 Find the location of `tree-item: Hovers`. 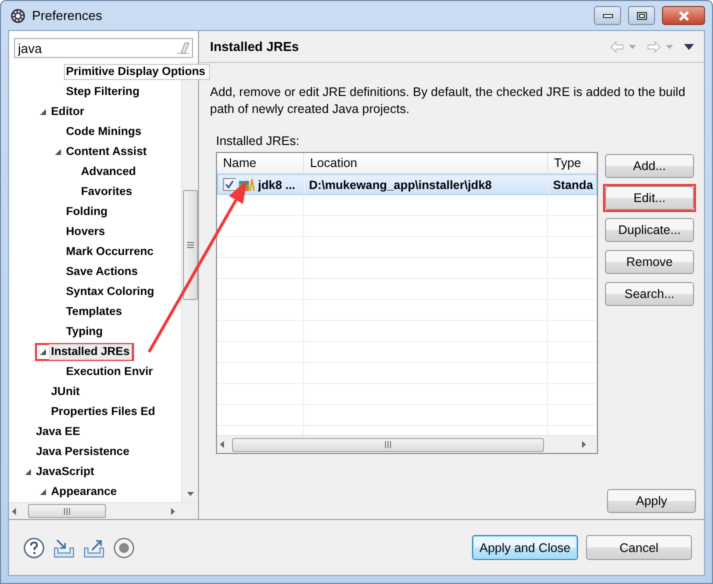

tree-item: Hovers is located at coordinates (85, 232).